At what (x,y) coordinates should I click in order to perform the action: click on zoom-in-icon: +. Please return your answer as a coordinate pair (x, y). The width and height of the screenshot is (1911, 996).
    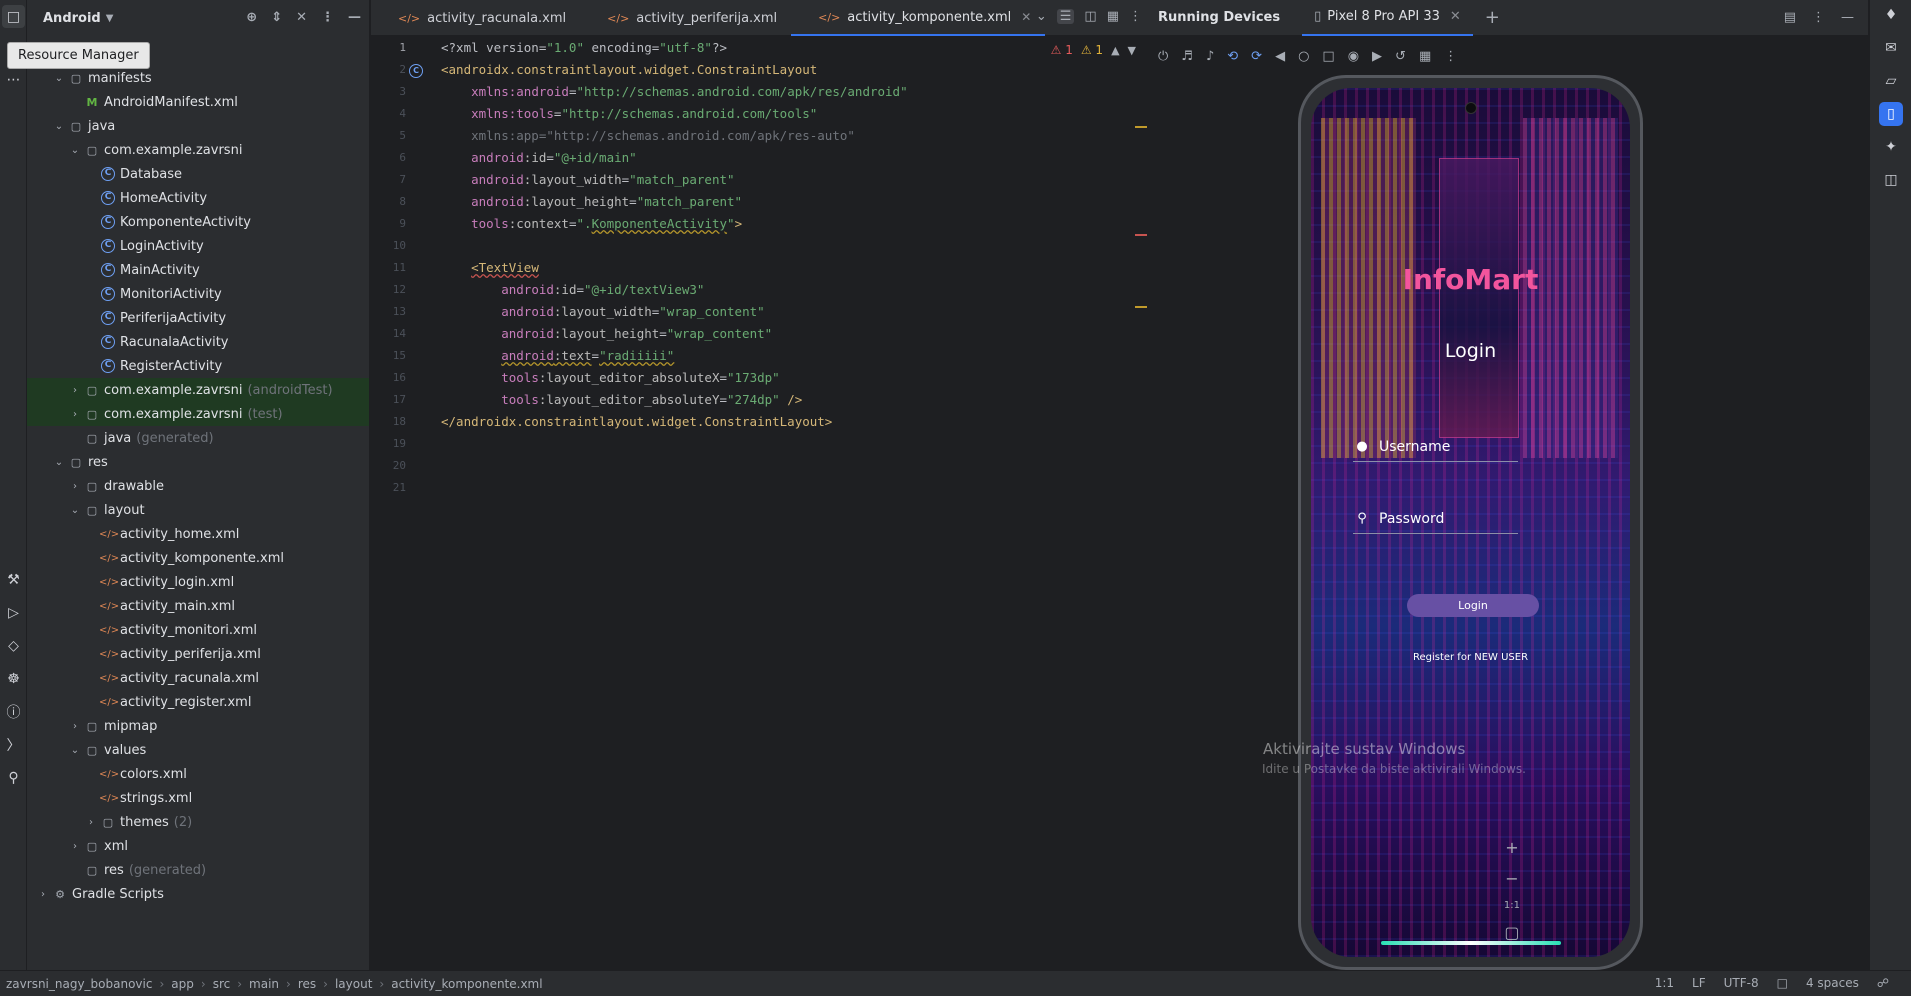
    Looking at the image, I should click on (1511, 847).